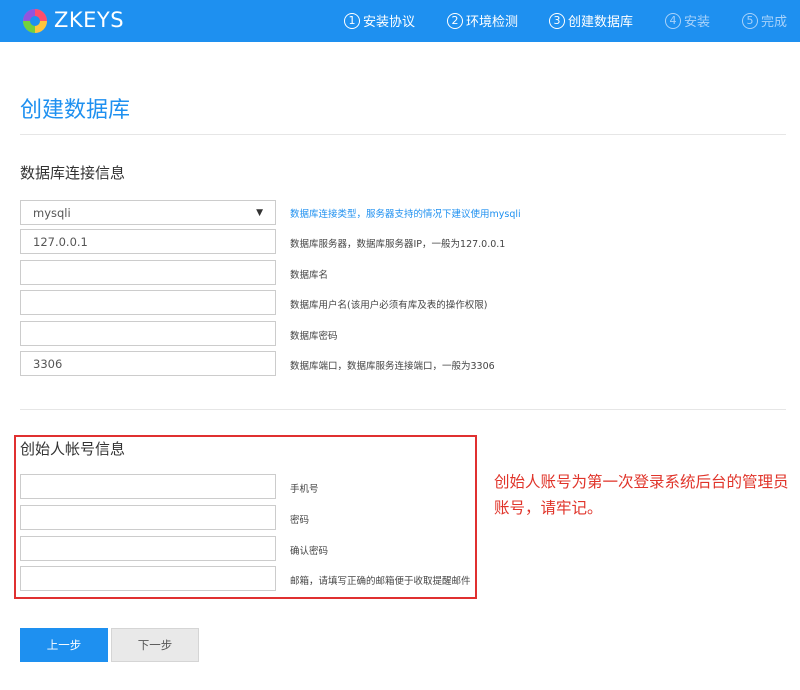 This screenshot has height=690, width=800. Describe the element at coordinates (64, 645) in the screenshot. I see `prev-step-button: 上一步` at that location.